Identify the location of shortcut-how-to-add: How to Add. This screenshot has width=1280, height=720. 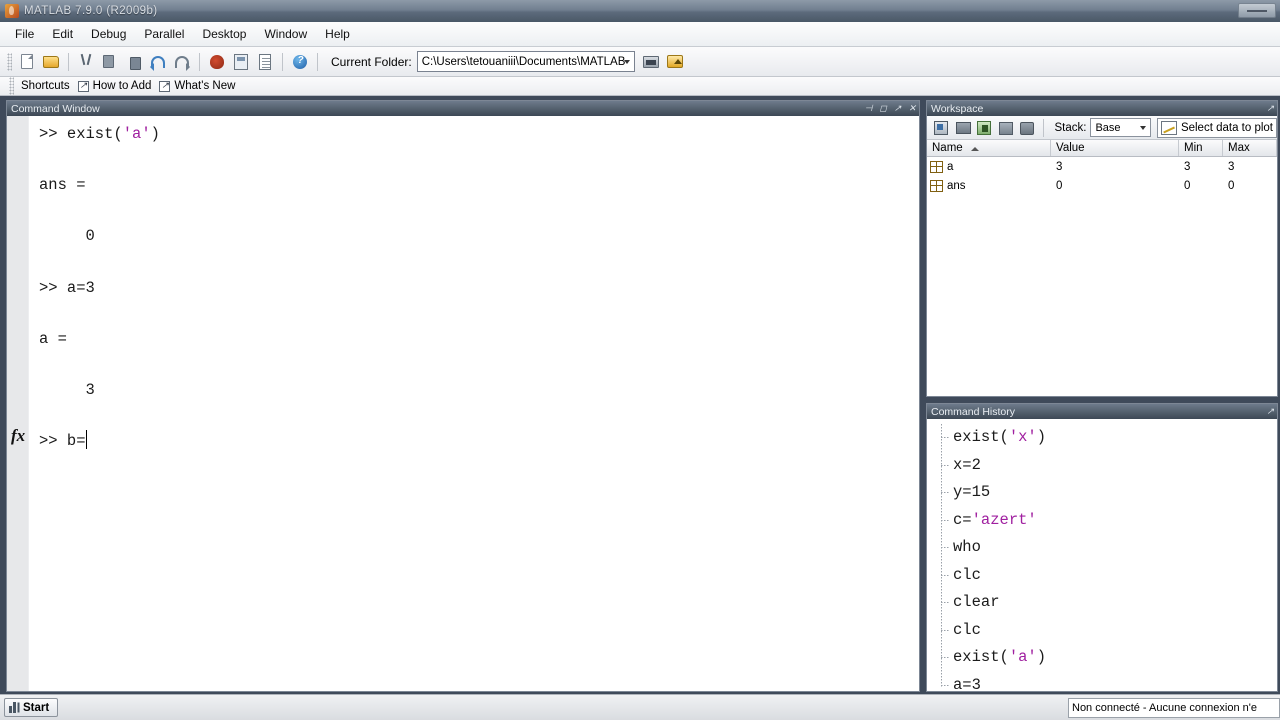
(122, 86).